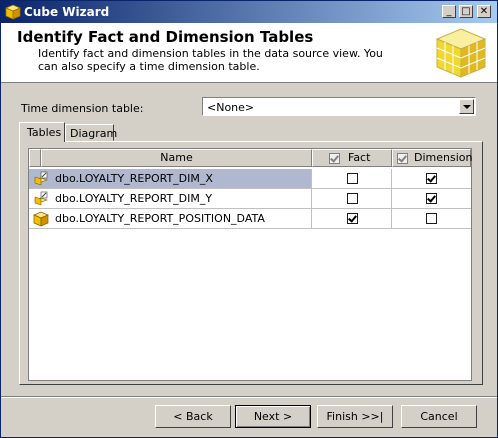 This screenshot has width=498, height=438. I want to click on close-button: ✕, so click(484, 11).